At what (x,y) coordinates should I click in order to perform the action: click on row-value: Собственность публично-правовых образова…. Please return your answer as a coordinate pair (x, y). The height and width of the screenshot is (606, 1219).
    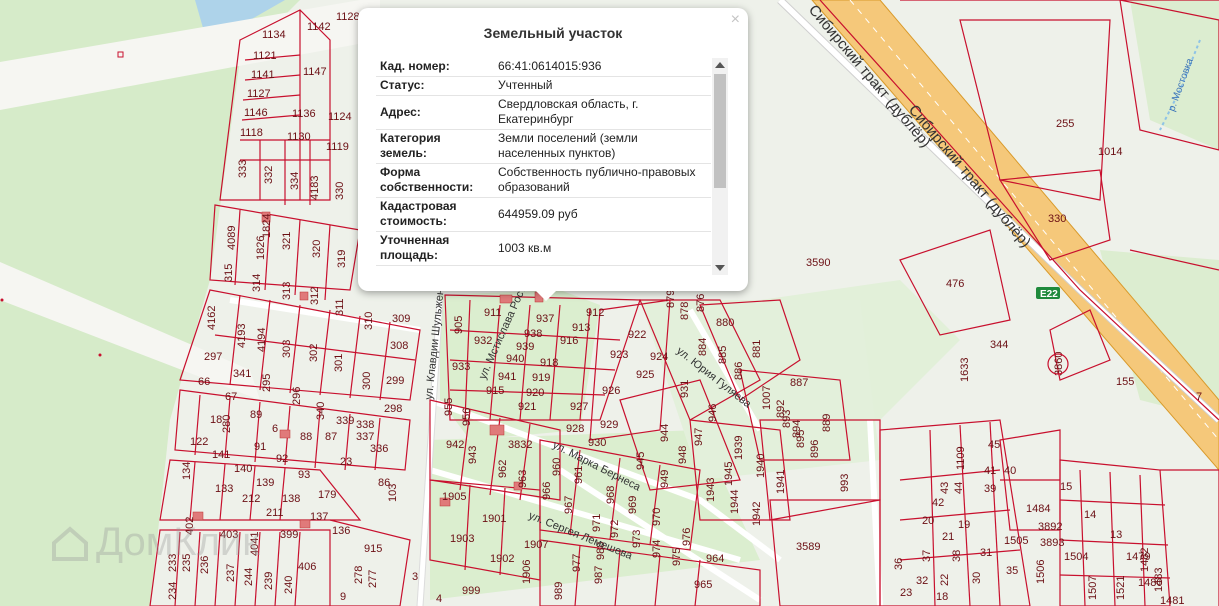
    Looking at the image, I should click on (602, 180).